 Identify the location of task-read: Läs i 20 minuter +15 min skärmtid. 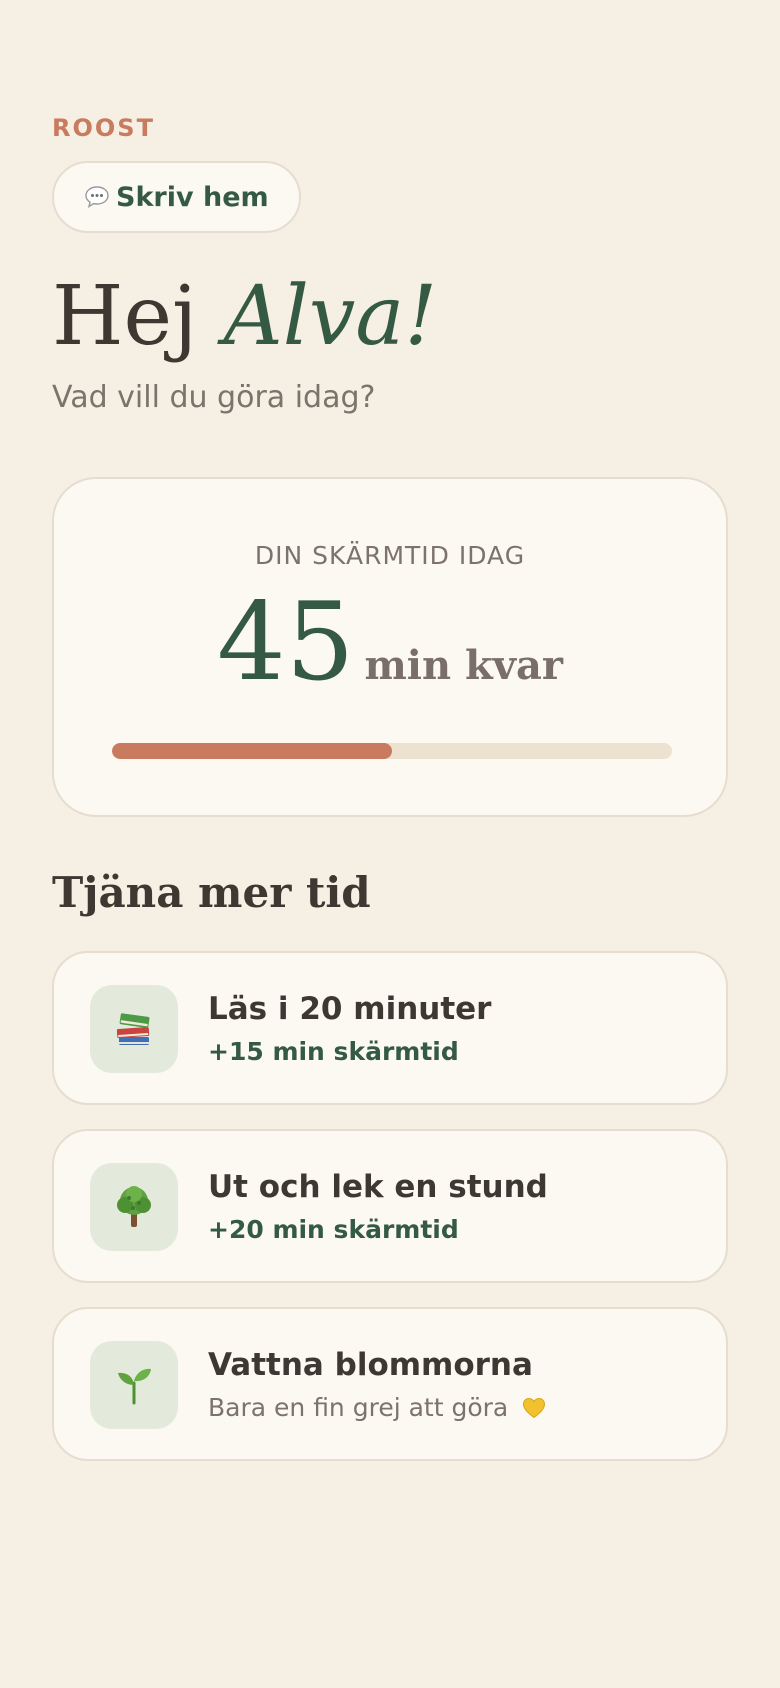
(390, 1028).